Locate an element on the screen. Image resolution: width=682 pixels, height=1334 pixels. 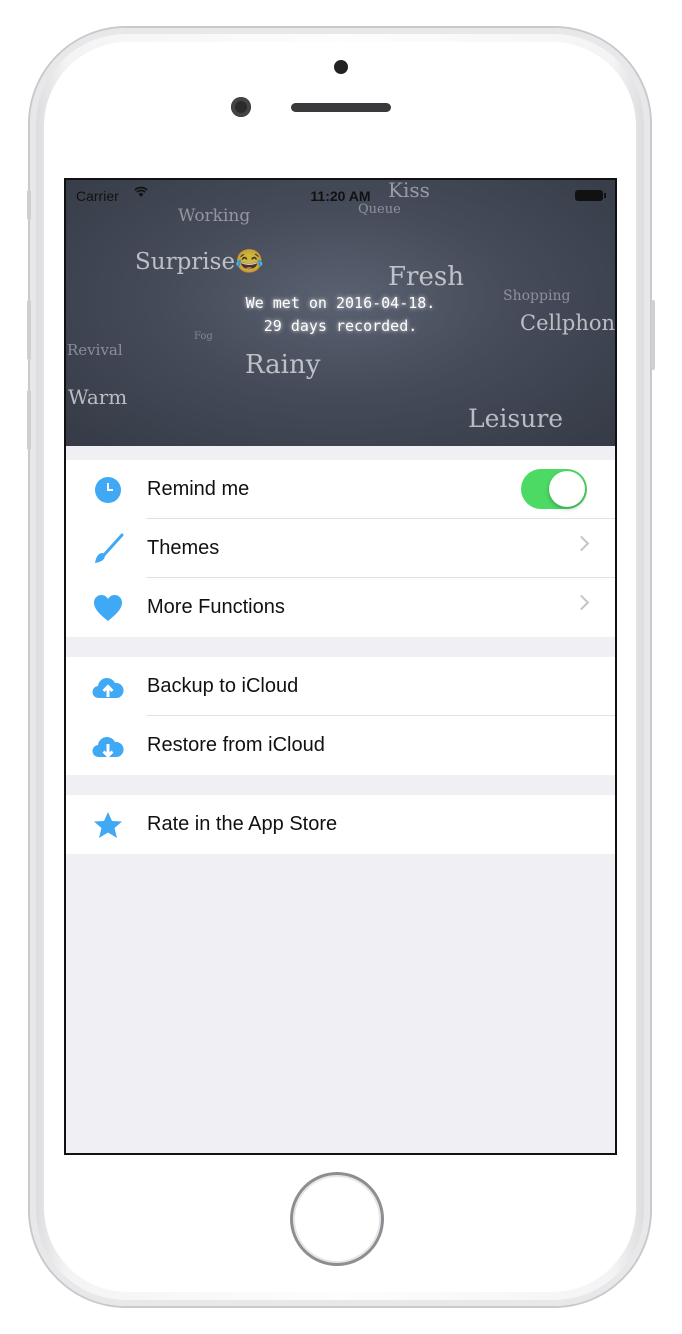
volume-up-button is located at coordinates (29, 330).